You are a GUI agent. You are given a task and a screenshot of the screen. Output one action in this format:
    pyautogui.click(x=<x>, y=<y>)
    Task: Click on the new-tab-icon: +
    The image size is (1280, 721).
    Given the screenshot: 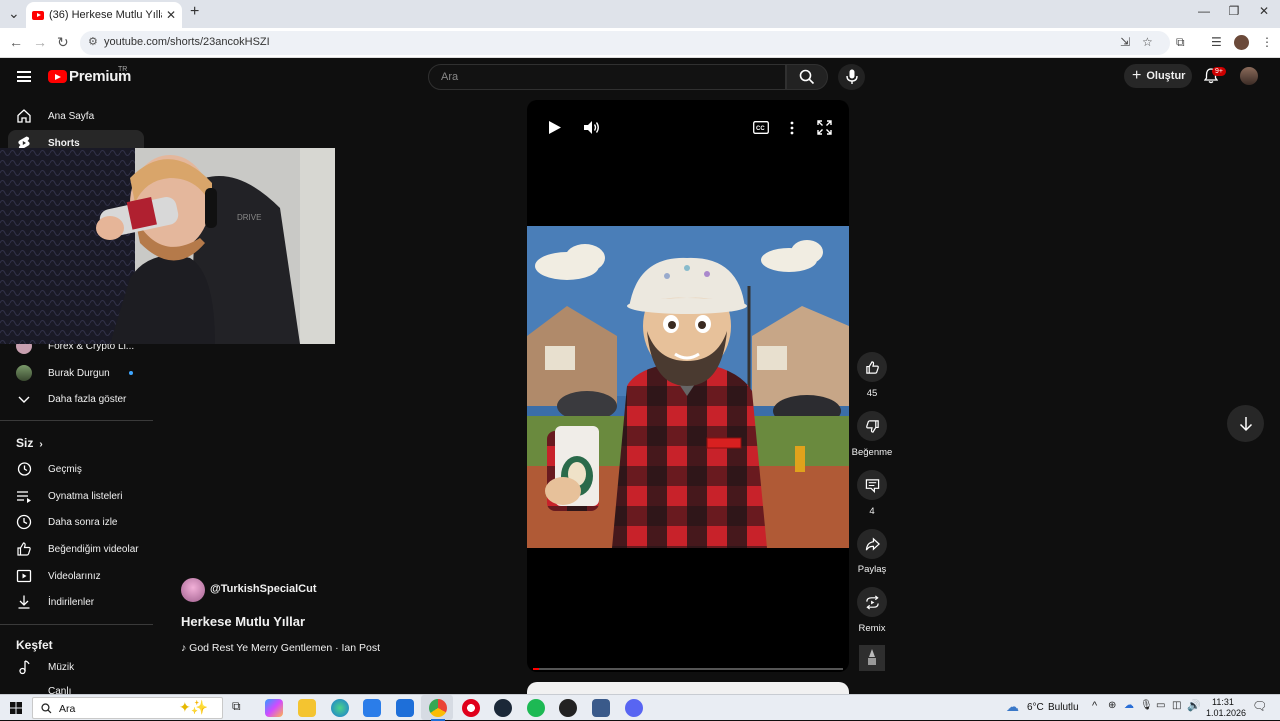 What is the action you would take?
    pyautogui.click(x=194, y=12)
    